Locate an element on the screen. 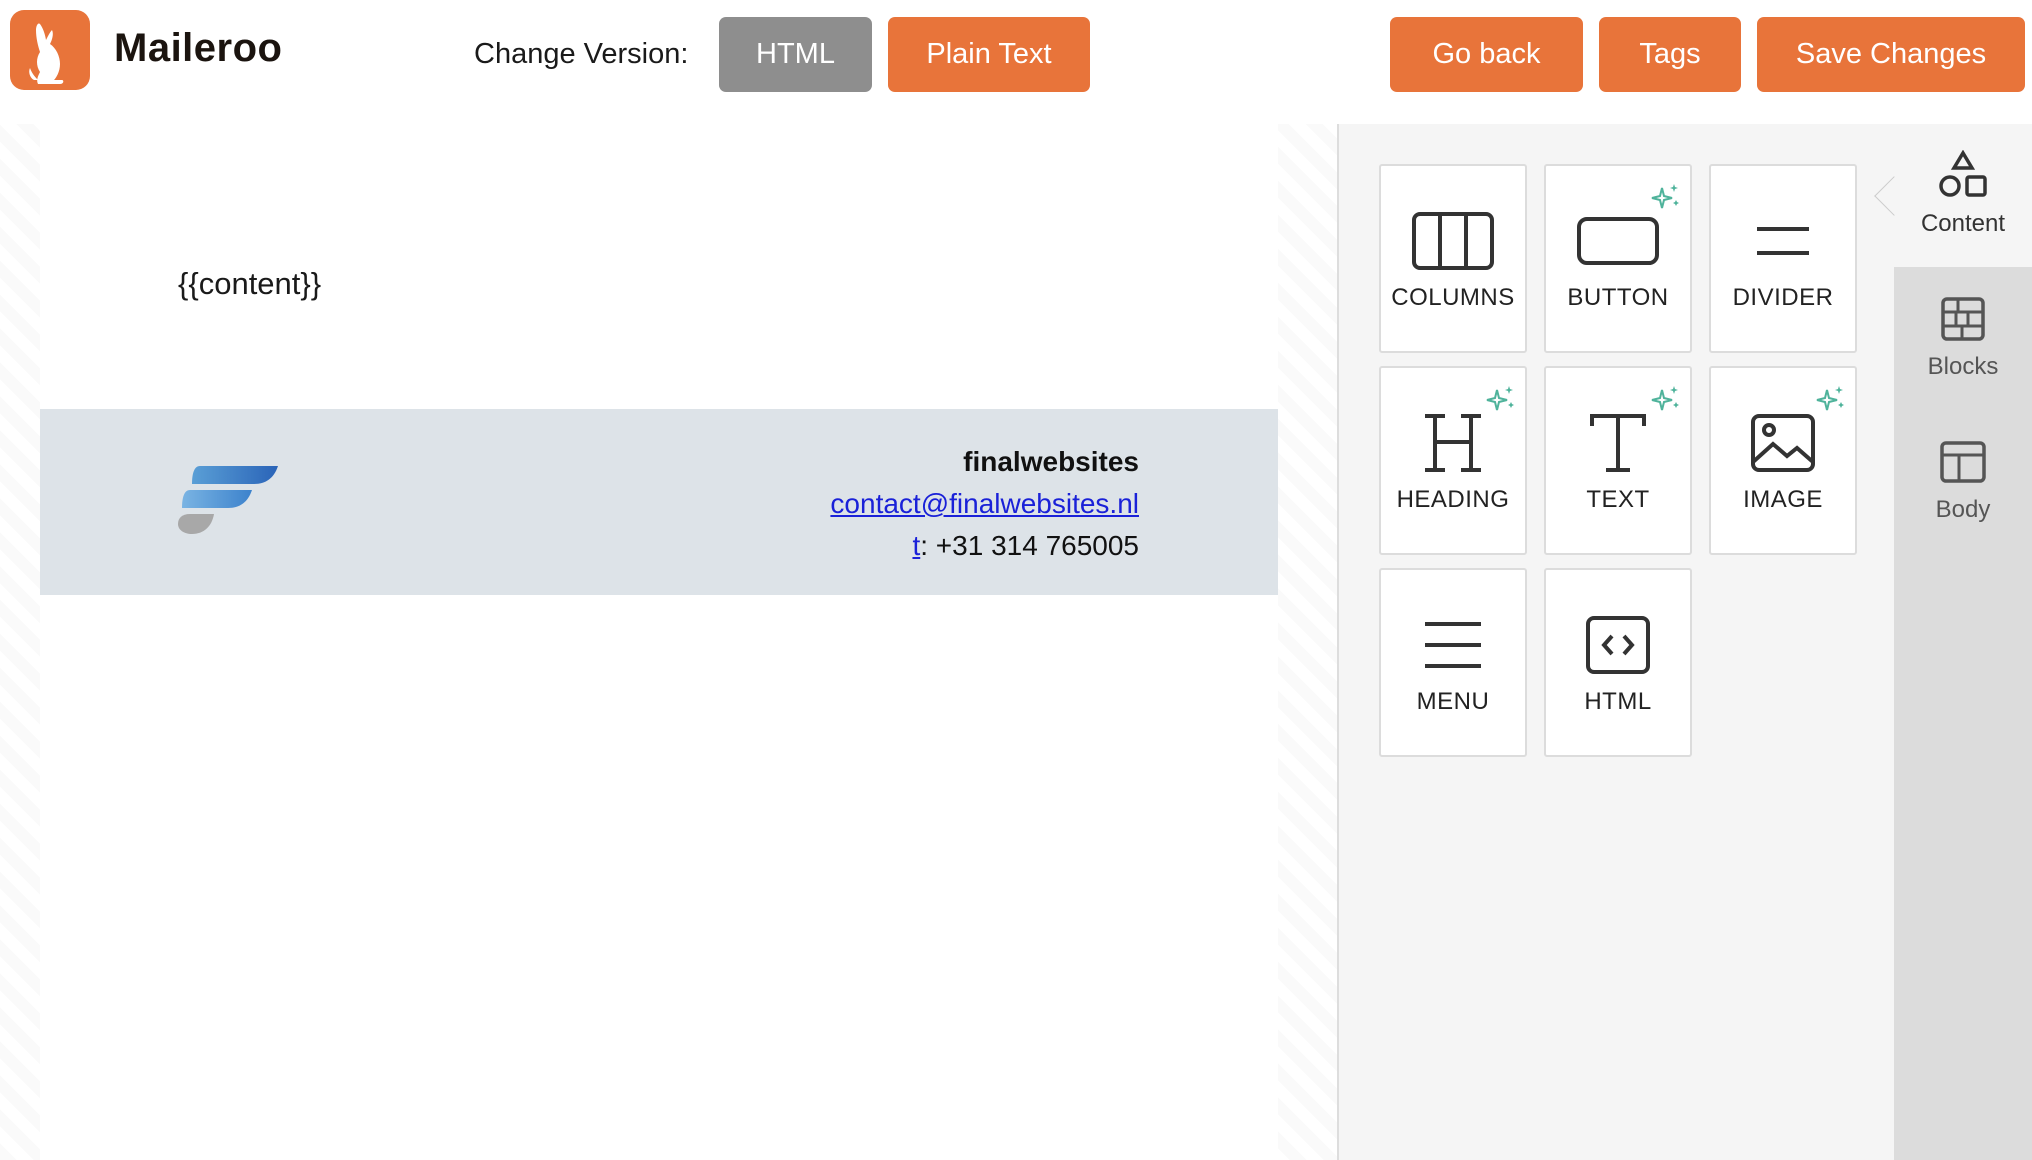  tab-label: Content is located at coordinates (1963, 223).